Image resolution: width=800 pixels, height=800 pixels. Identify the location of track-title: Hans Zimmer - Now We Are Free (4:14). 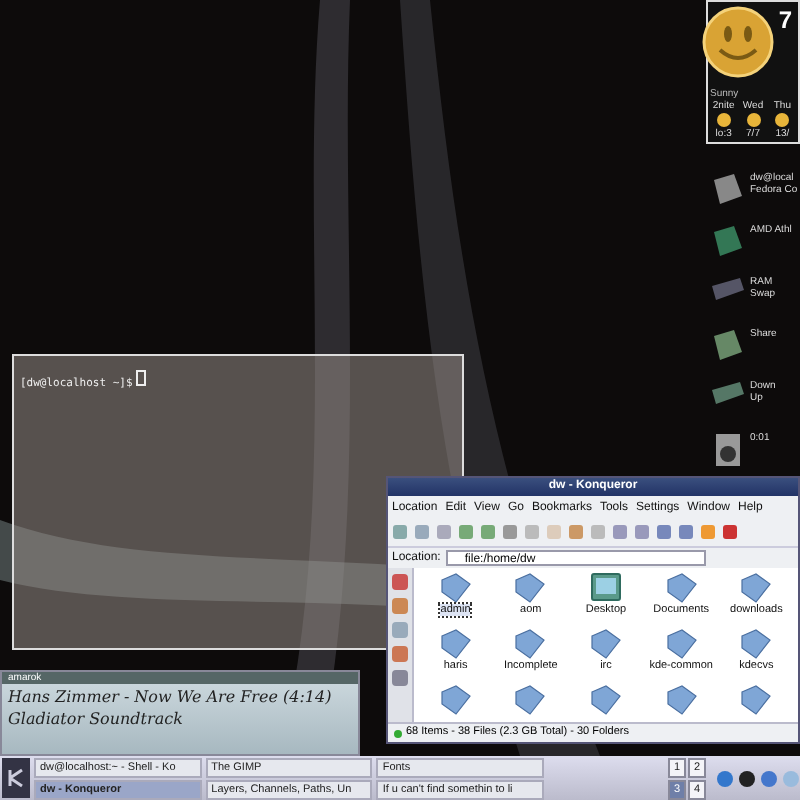
(171, 697).